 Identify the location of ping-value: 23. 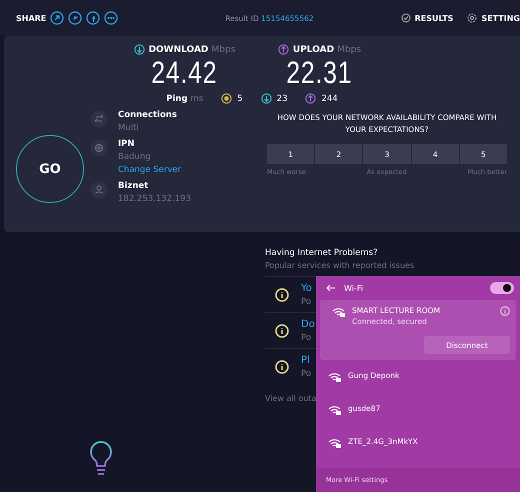
(282, 99).